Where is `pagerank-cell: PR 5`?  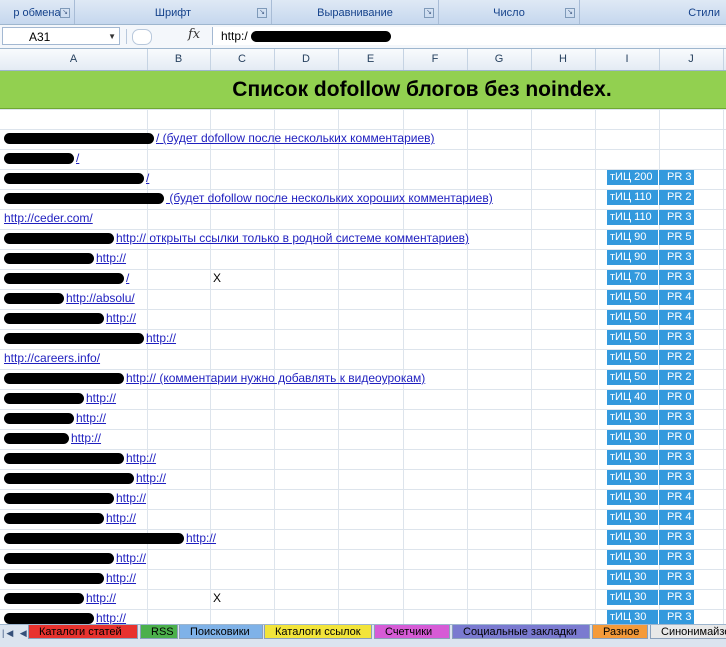 pagerank-cell: PR 5 is located at coordinates (676, 237).